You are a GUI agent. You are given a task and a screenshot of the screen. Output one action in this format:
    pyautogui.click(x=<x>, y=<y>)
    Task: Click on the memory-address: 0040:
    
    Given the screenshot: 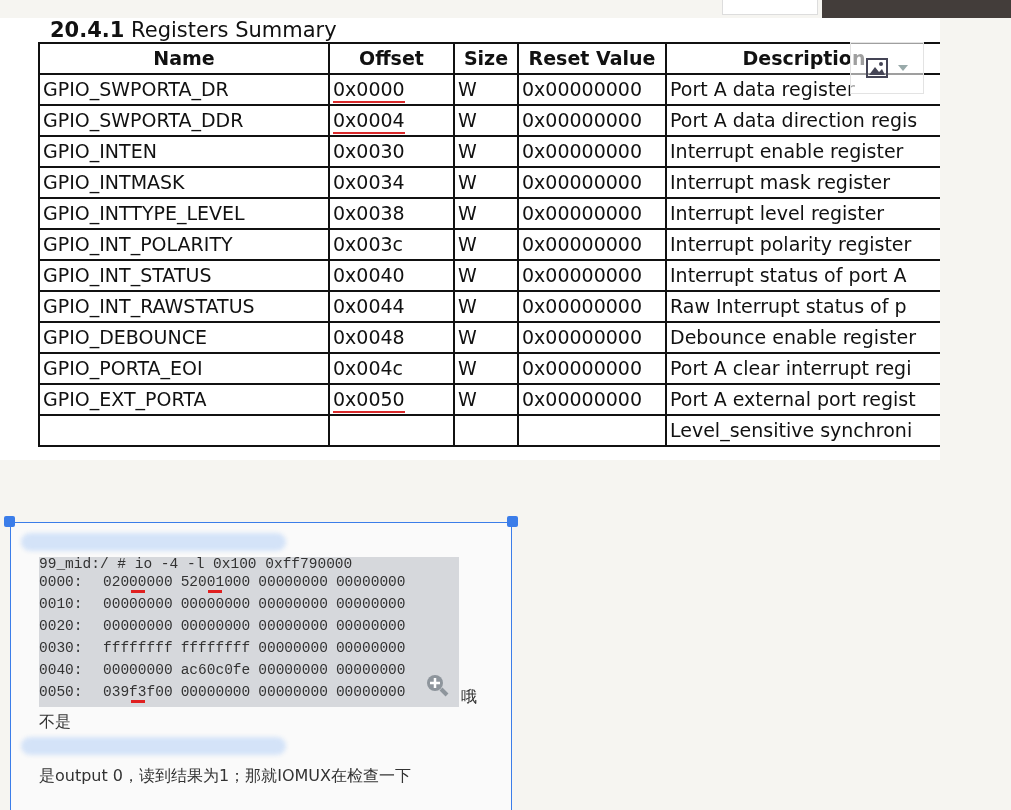 What is the action you would take?
    pyautogui.click(x=61, y=670)
    